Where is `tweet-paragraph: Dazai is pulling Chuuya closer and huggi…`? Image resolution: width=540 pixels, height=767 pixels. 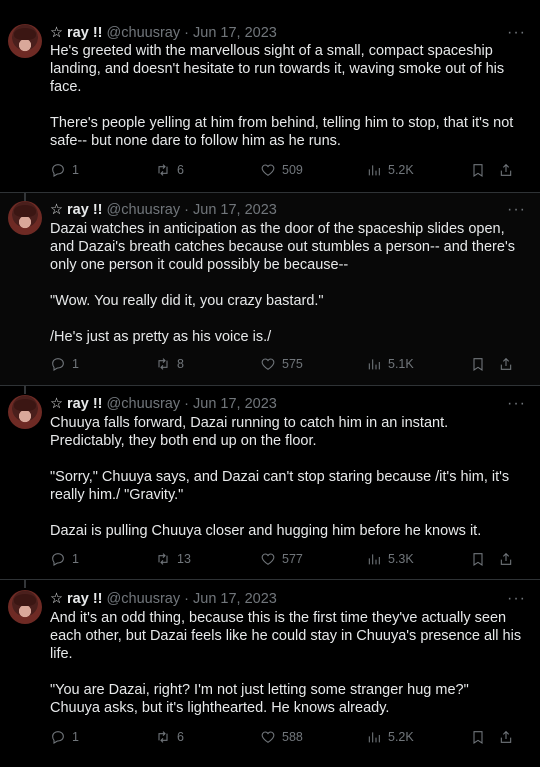 tweet-paragraph: Dazai is pulling Chuuya closer and huggi… is located at coordinates (266, 531).